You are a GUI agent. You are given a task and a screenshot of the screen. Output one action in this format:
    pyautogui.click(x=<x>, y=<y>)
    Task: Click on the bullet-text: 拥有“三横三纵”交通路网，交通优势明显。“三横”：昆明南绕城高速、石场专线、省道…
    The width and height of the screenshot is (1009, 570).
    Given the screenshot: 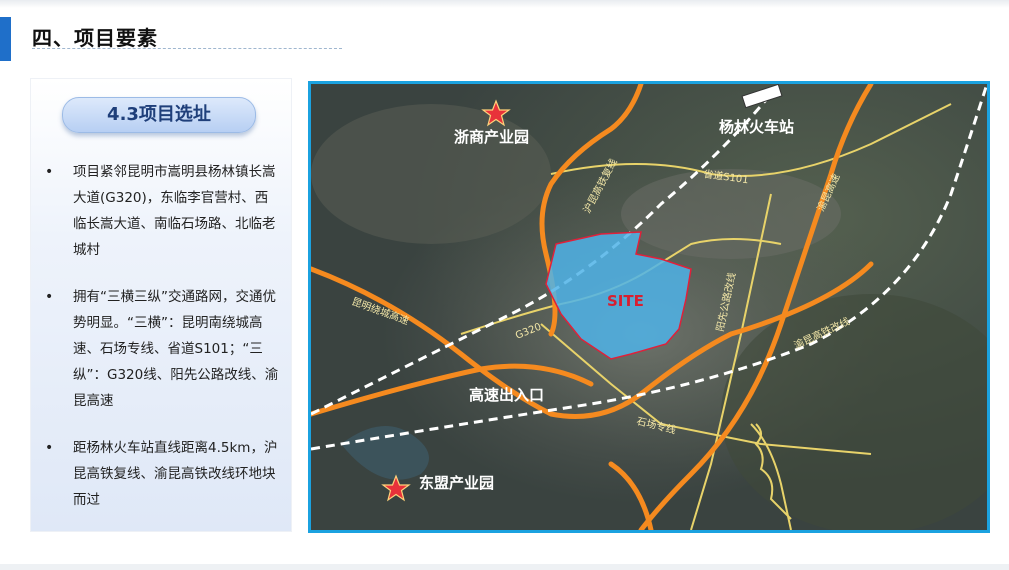 What is the action you would take?
    pyautogui.click(x=176, y=349)
    